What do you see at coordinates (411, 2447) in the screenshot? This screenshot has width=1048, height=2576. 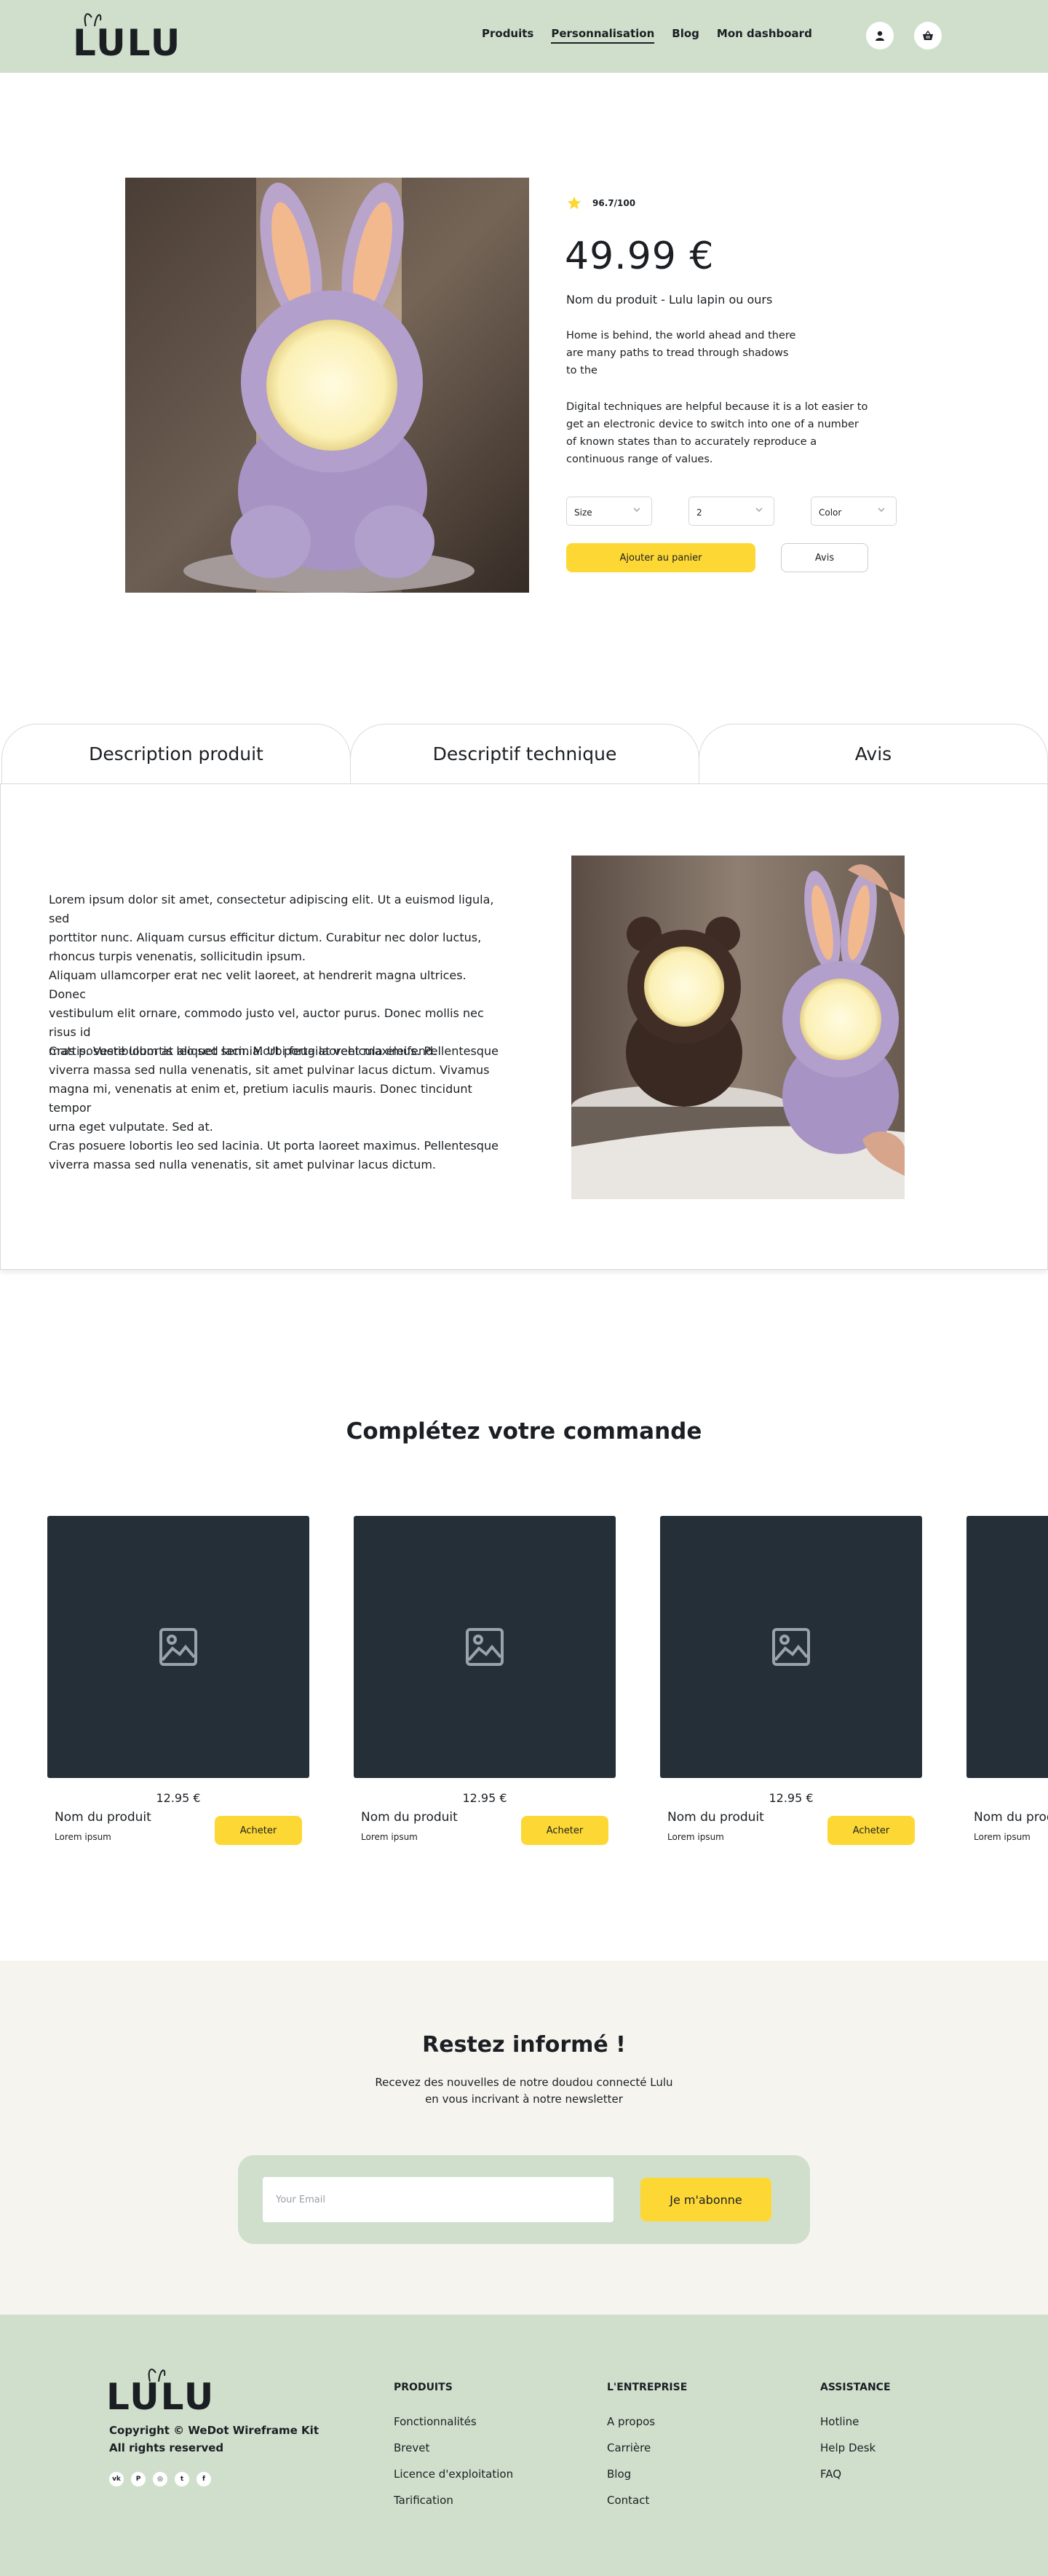 I see `footer-link: Brevet` at bounding box center [411, 2447].